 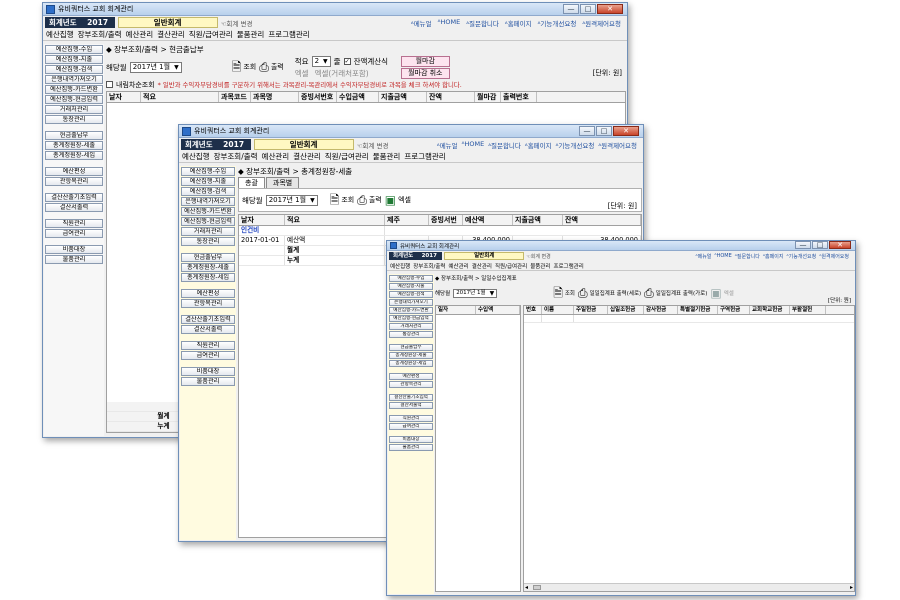 What do you see at coordinates (425, 73) in the screenshot?
I see `month-close-cancel-button: 월마감 취소` at bounding box center [425, 73].